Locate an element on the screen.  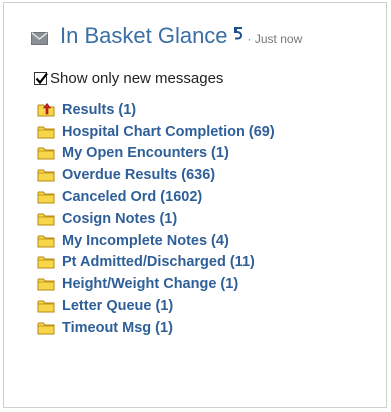
folder-item-height-weight-change: Height/Weight Change (1) is located at coordinates (156, 284).